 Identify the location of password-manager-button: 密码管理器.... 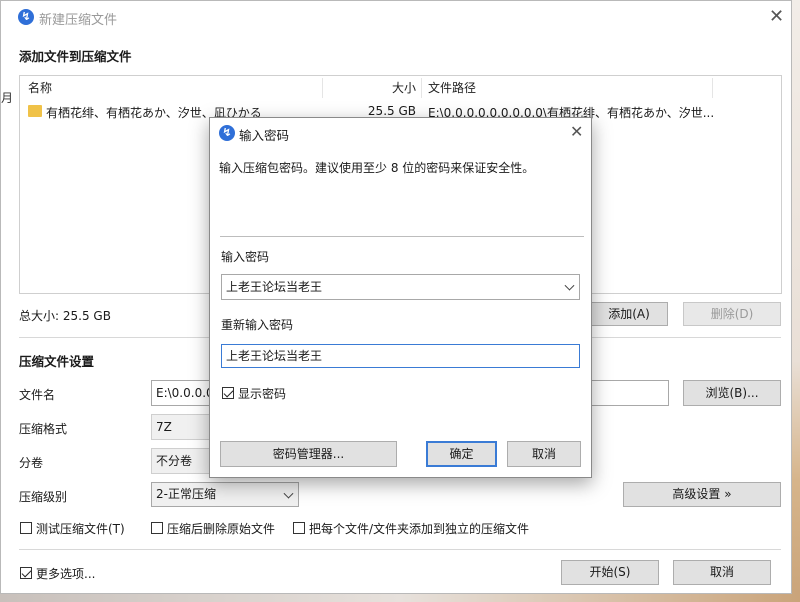
(308, 454).